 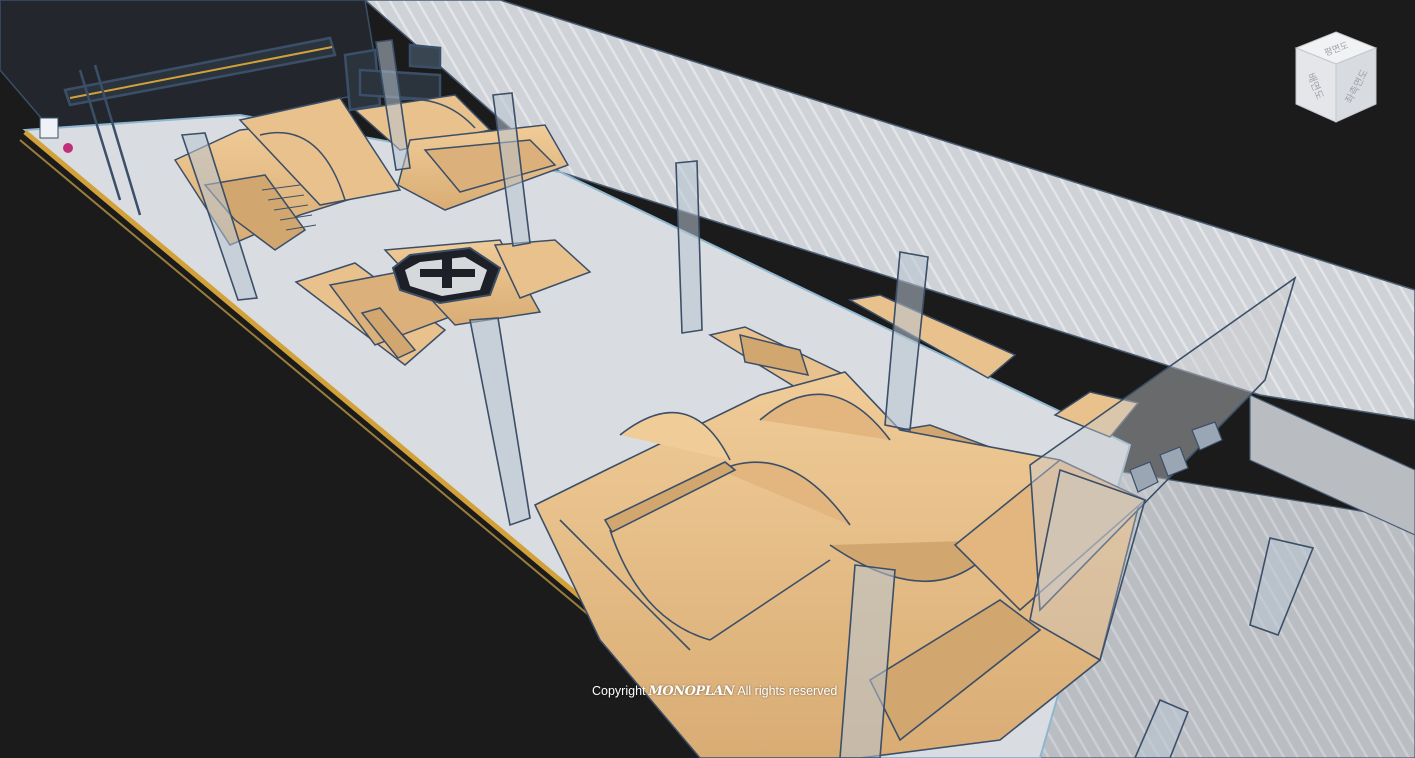 I want to click on copyright-footer: Copyright MONOPLAN All rights reserved, so click(x=714, y=691).